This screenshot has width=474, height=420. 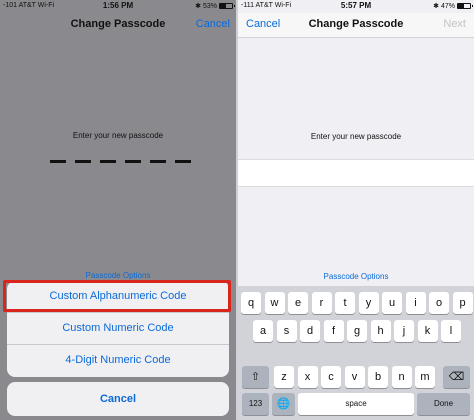 What do you see at coordinates (357, 331) in the screenshot?
I see `key-g: g` at bounding box center [357, 331].